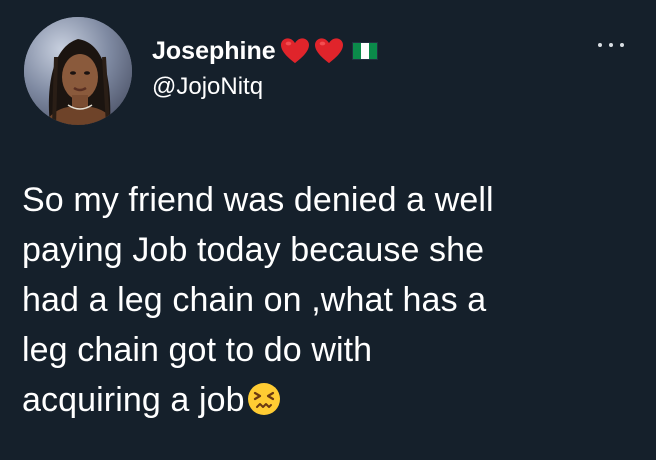 This screenshot has height=460, width=656. Describe the element at coordinates (611, 45) in the screenshot. I see `more-options-icon` at that location.